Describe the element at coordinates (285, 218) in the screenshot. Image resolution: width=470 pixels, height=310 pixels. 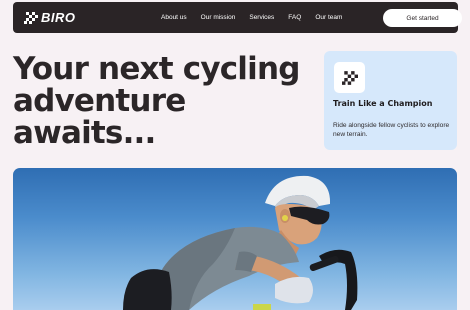
I see `earbud` at that location.